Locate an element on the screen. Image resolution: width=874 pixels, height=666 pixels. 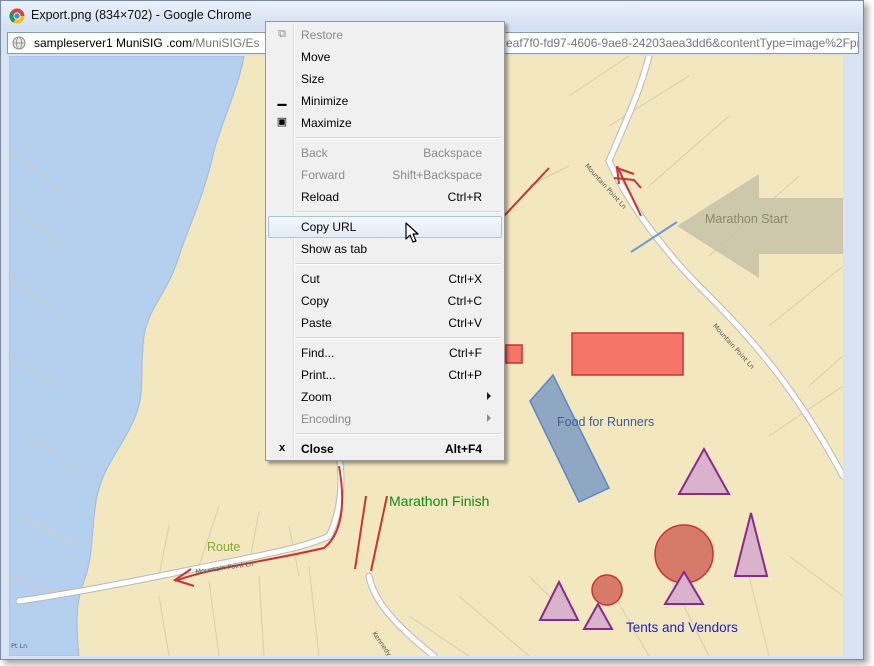
menu-item-show-as-tab: Show as tab is located at coordinates (385, 249).